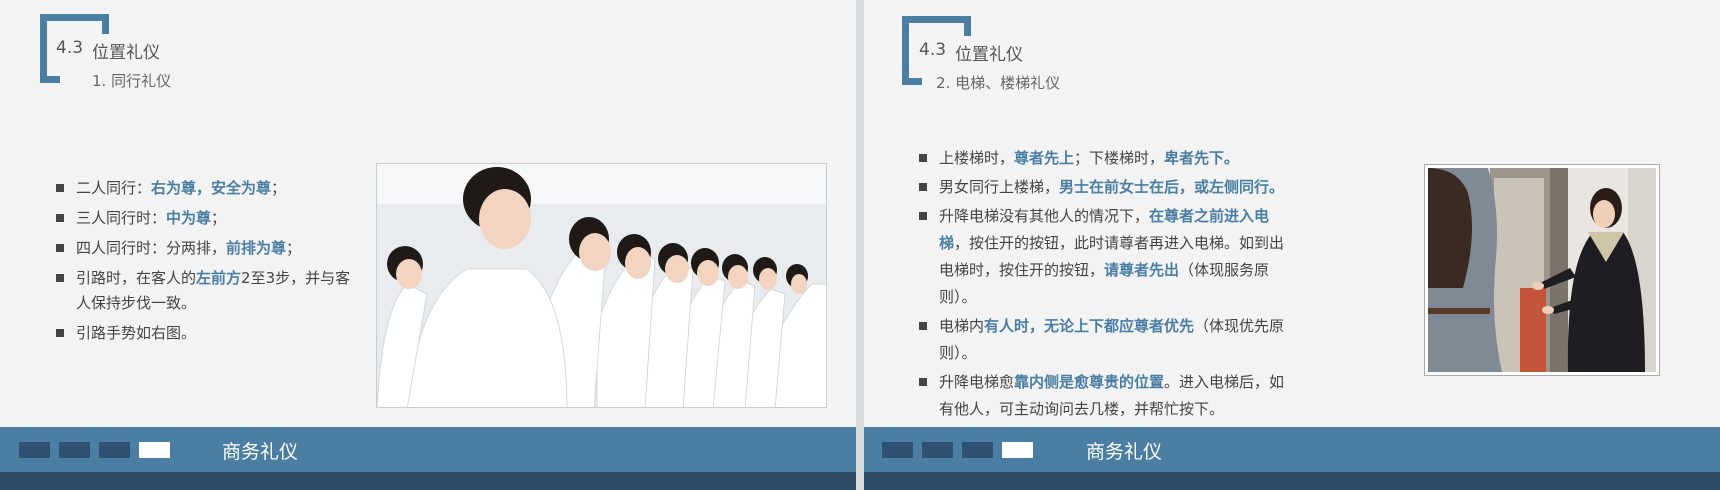 The image size is (1720, 490). What do you see at coordinates (1109, 340) in the screenshot?
I see `bullet-item: 电梯内有人时，无论上下都应尊者优先（体现优先原则）。` at bounding box center [1109, 340].